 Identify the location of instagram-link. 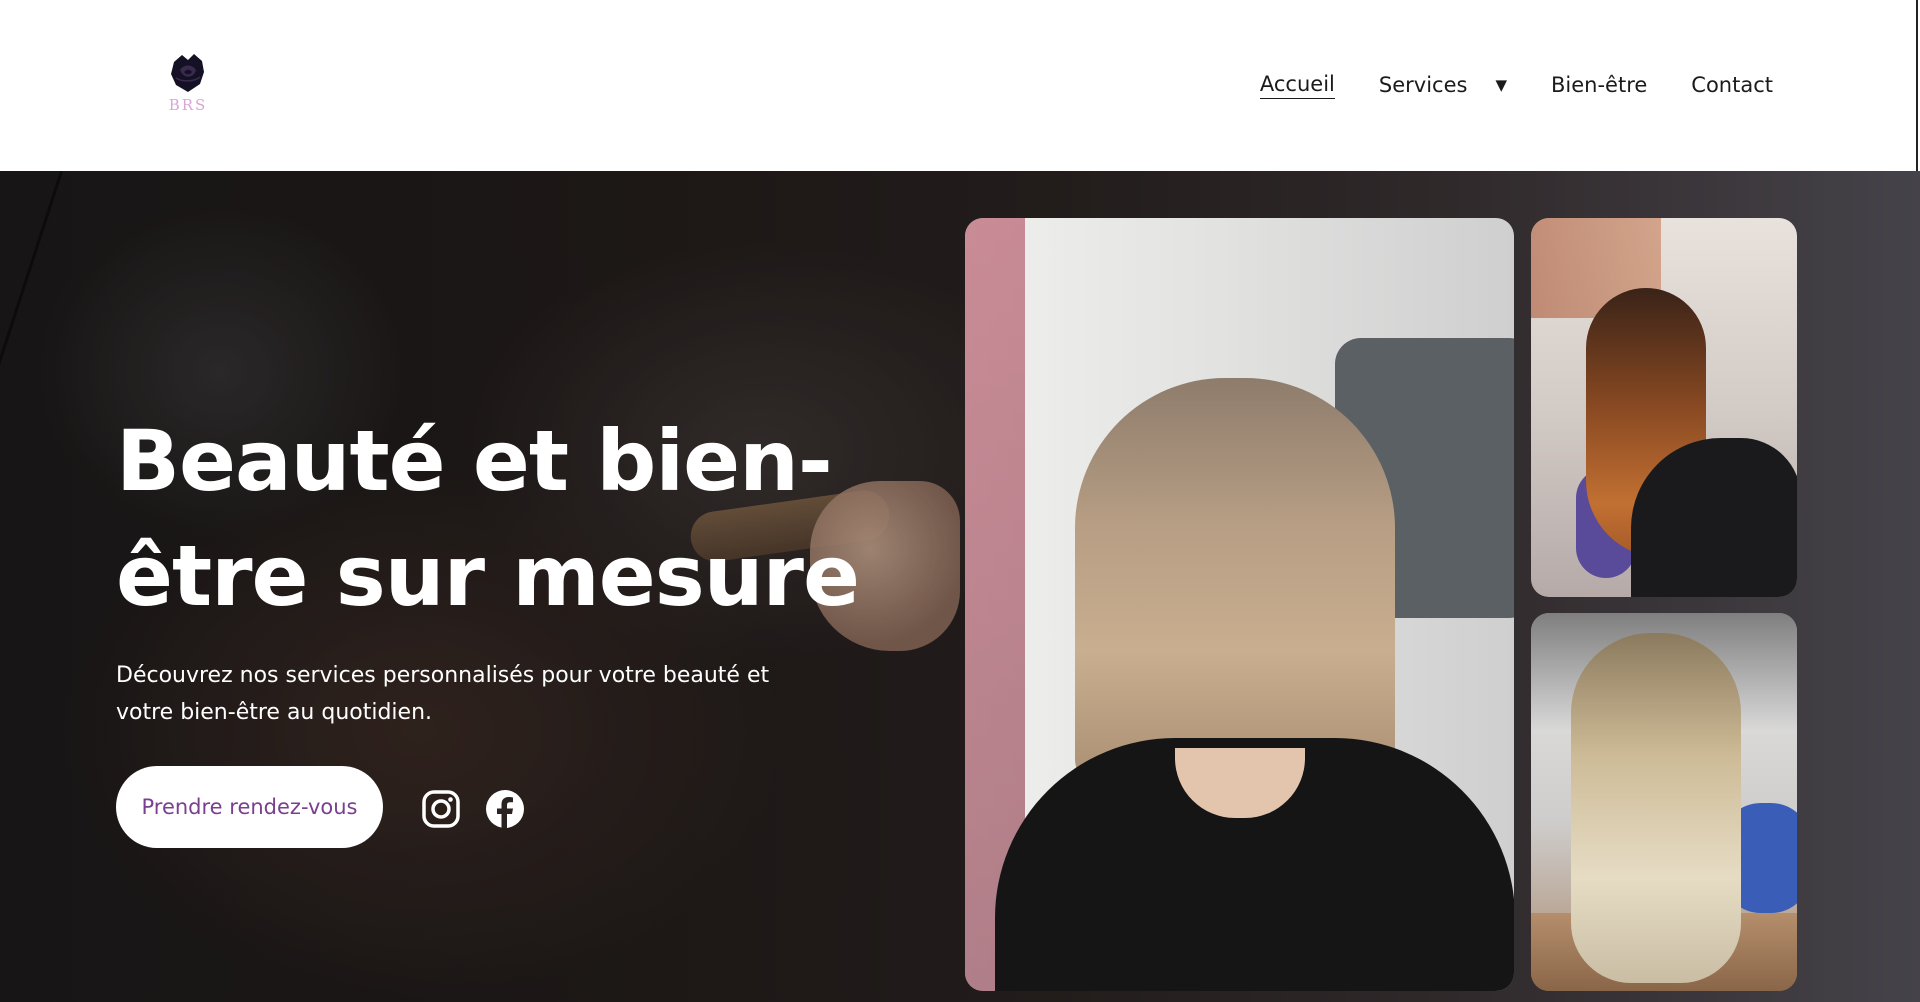
(441, 809).